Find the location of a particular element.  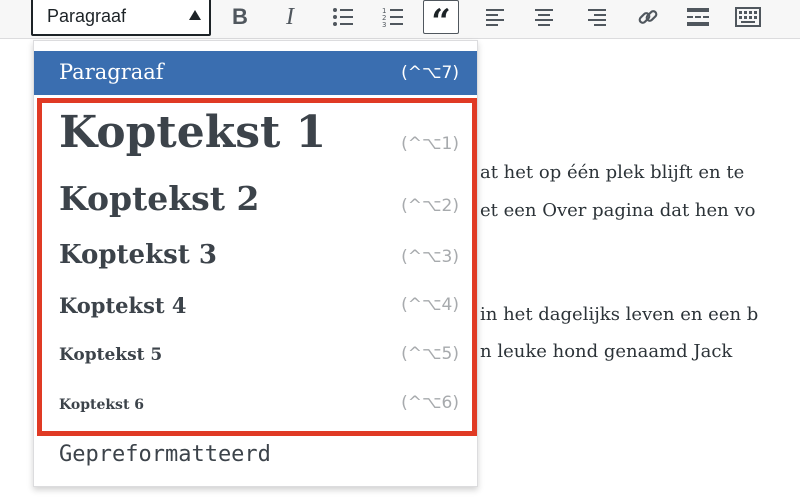

bulleted-list-button is located at coordinates (343, 17).